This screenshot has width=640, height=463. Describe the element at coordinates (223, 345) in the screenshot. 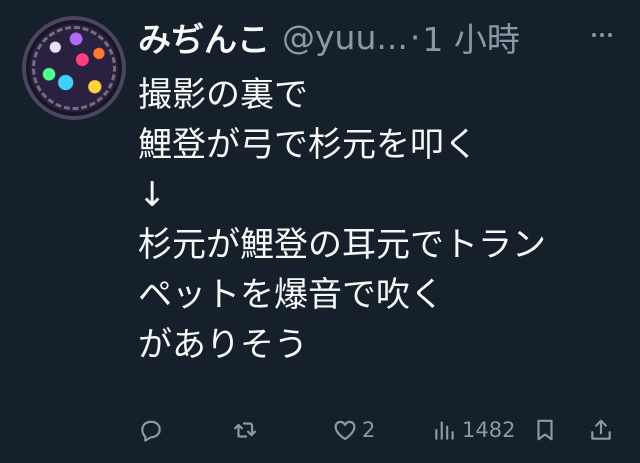

I see `tweet-text-line: がありそう` at that location.